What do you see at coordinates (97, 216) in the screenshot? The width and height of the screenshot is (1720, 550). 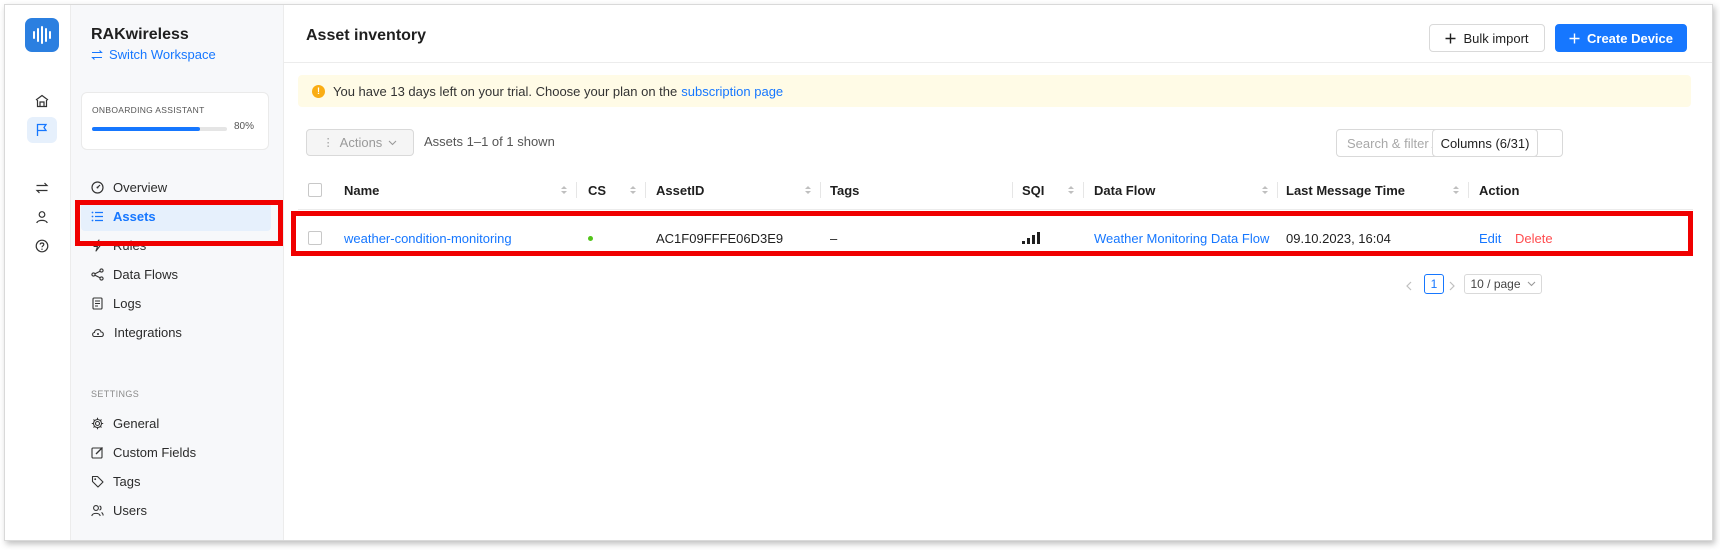 I see `list-icon` at bounding box center [97, 216].